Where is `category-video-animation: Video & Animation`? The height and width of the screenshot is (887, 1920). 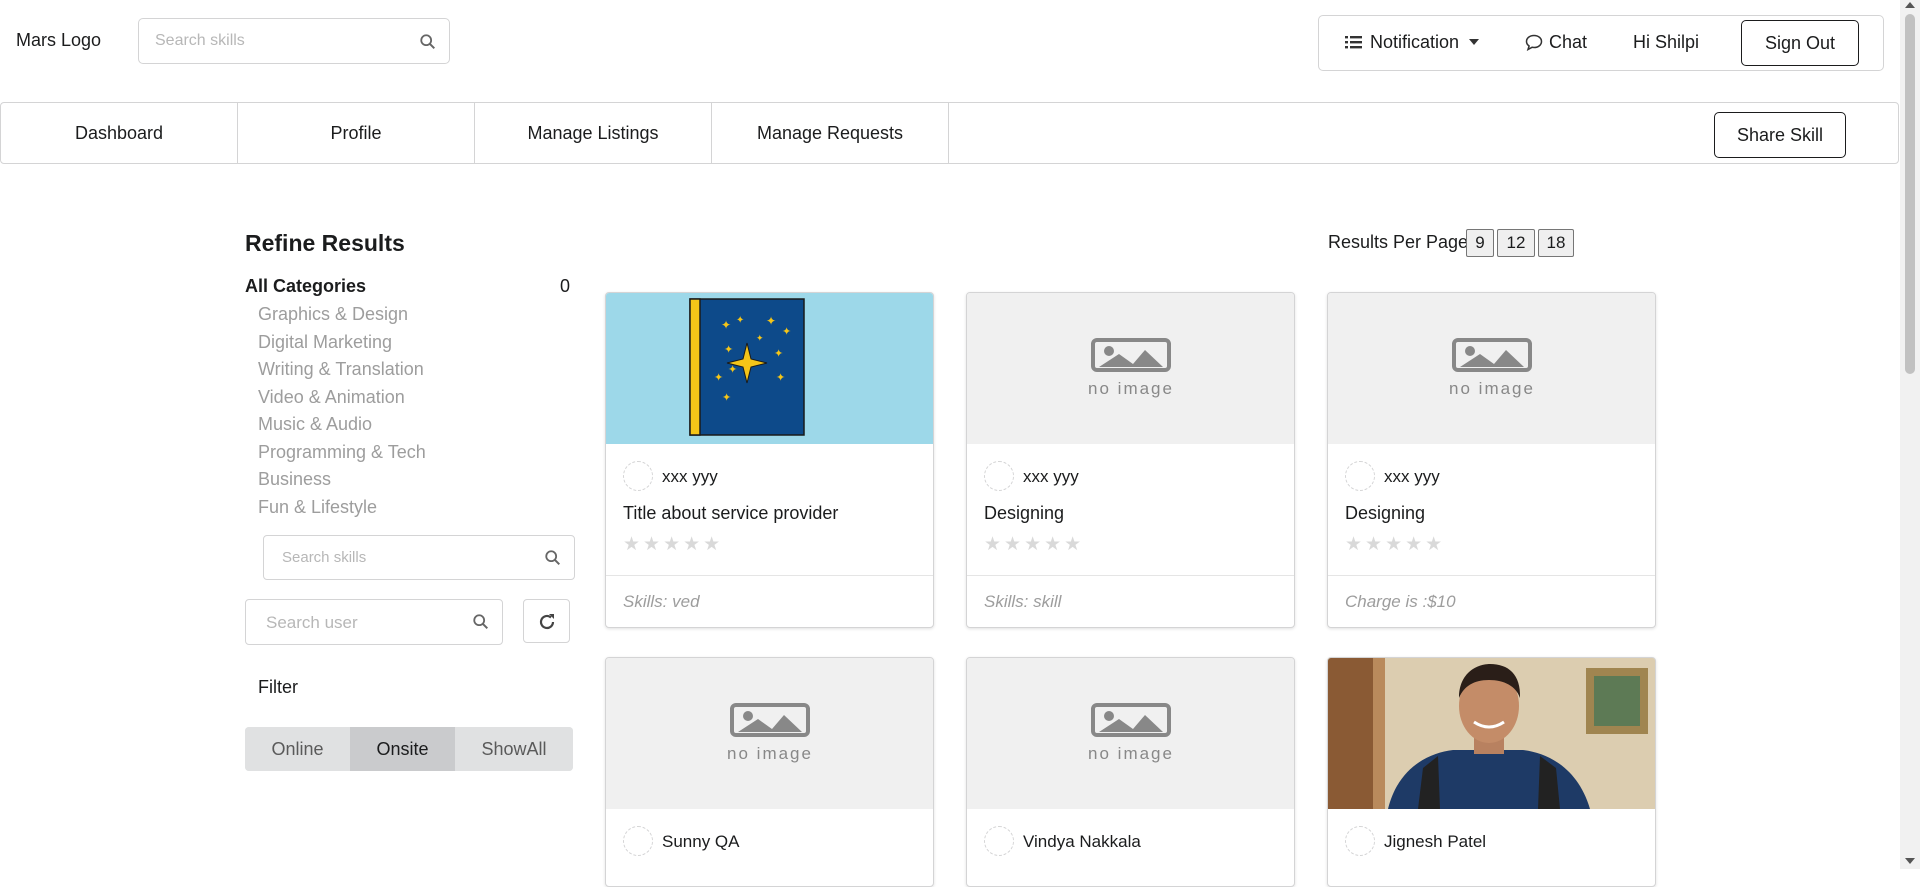 category-video-animation: Video & Animation is located at coordinates (331, 397).